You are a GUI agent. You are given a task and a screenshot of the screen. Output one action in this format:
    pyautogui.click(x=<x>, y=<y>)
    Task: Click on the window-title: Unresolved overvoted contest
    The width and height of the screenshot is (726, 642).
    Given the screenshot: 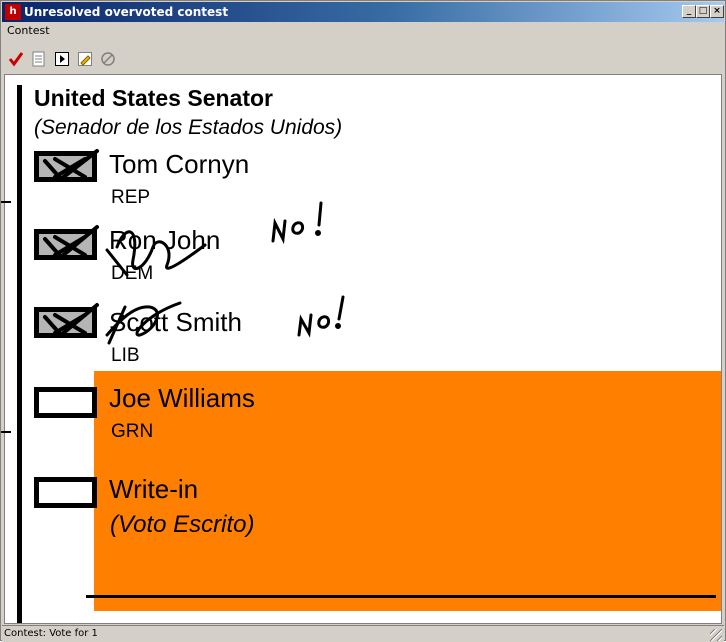 What is the action you would take?
    pyautogui.click(x=126, y=12)
    